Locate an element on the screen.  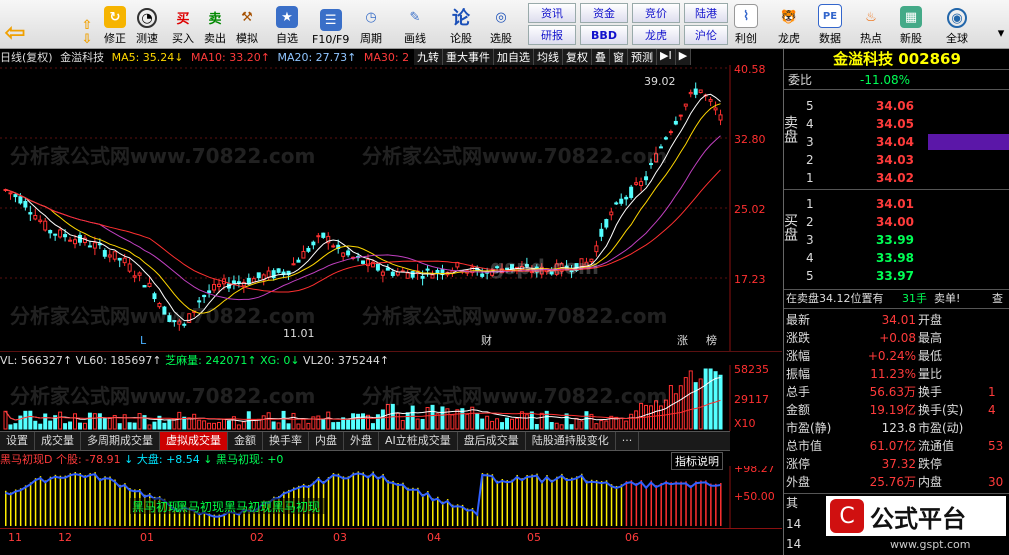
toolbar-btn-7: ◷ 周期 is located at coordinates (371, 24).